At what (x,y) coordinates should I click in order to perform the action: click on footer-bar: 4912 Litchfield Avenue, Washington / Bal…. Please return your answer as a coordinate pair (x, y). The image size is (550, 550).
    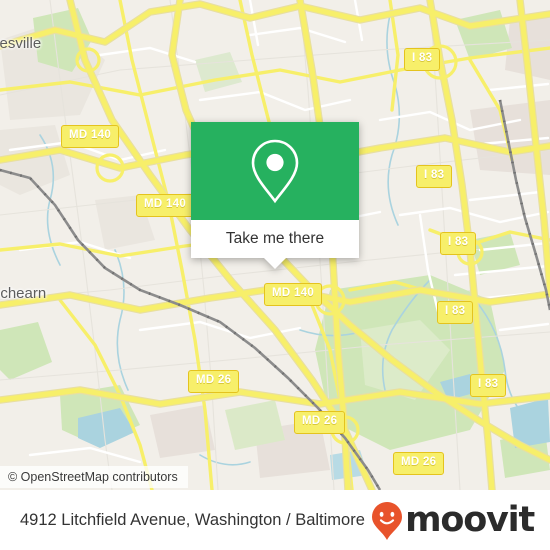
    Looking at the image, I should click on (275, 520).